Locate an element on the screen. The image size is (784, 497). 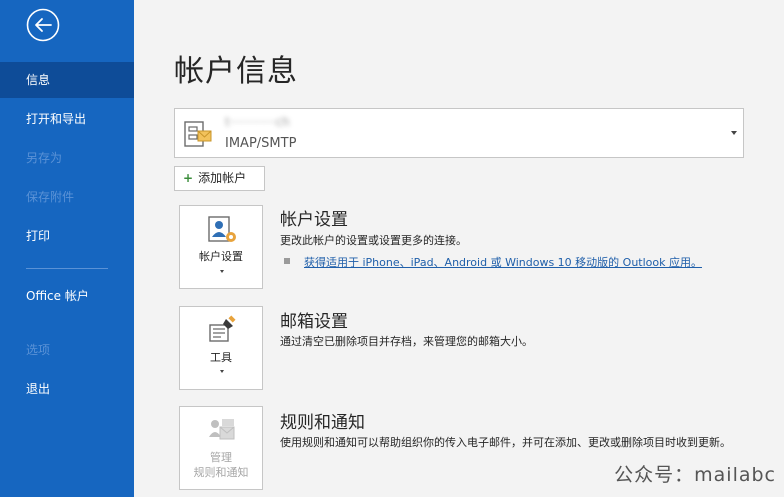
account-settings-tile: 帐户设置 is located at coordinates (221, 247).